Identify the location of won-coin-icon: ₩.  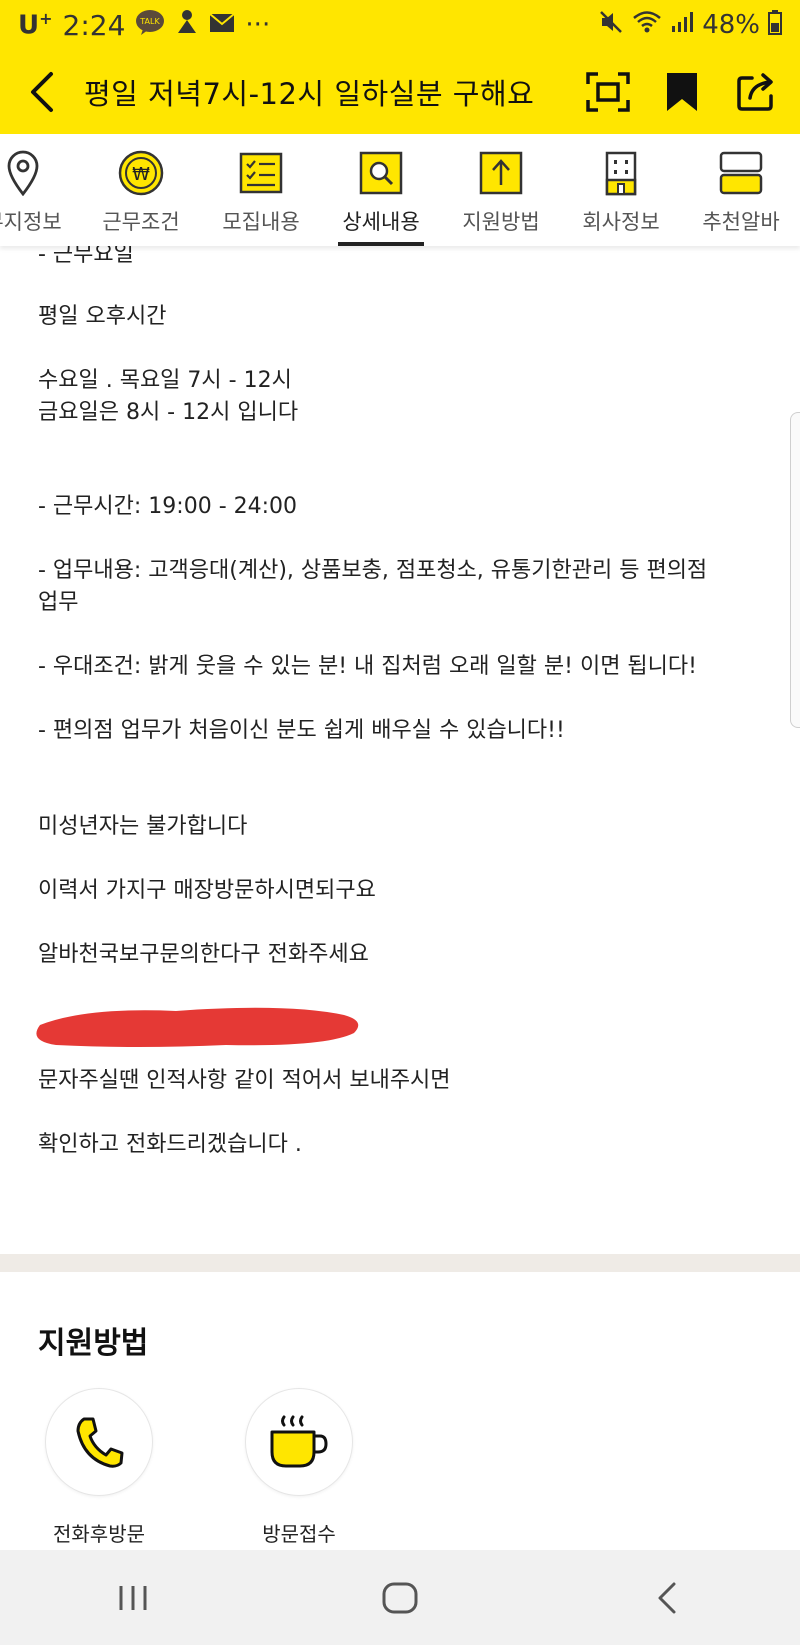
(141, 173).